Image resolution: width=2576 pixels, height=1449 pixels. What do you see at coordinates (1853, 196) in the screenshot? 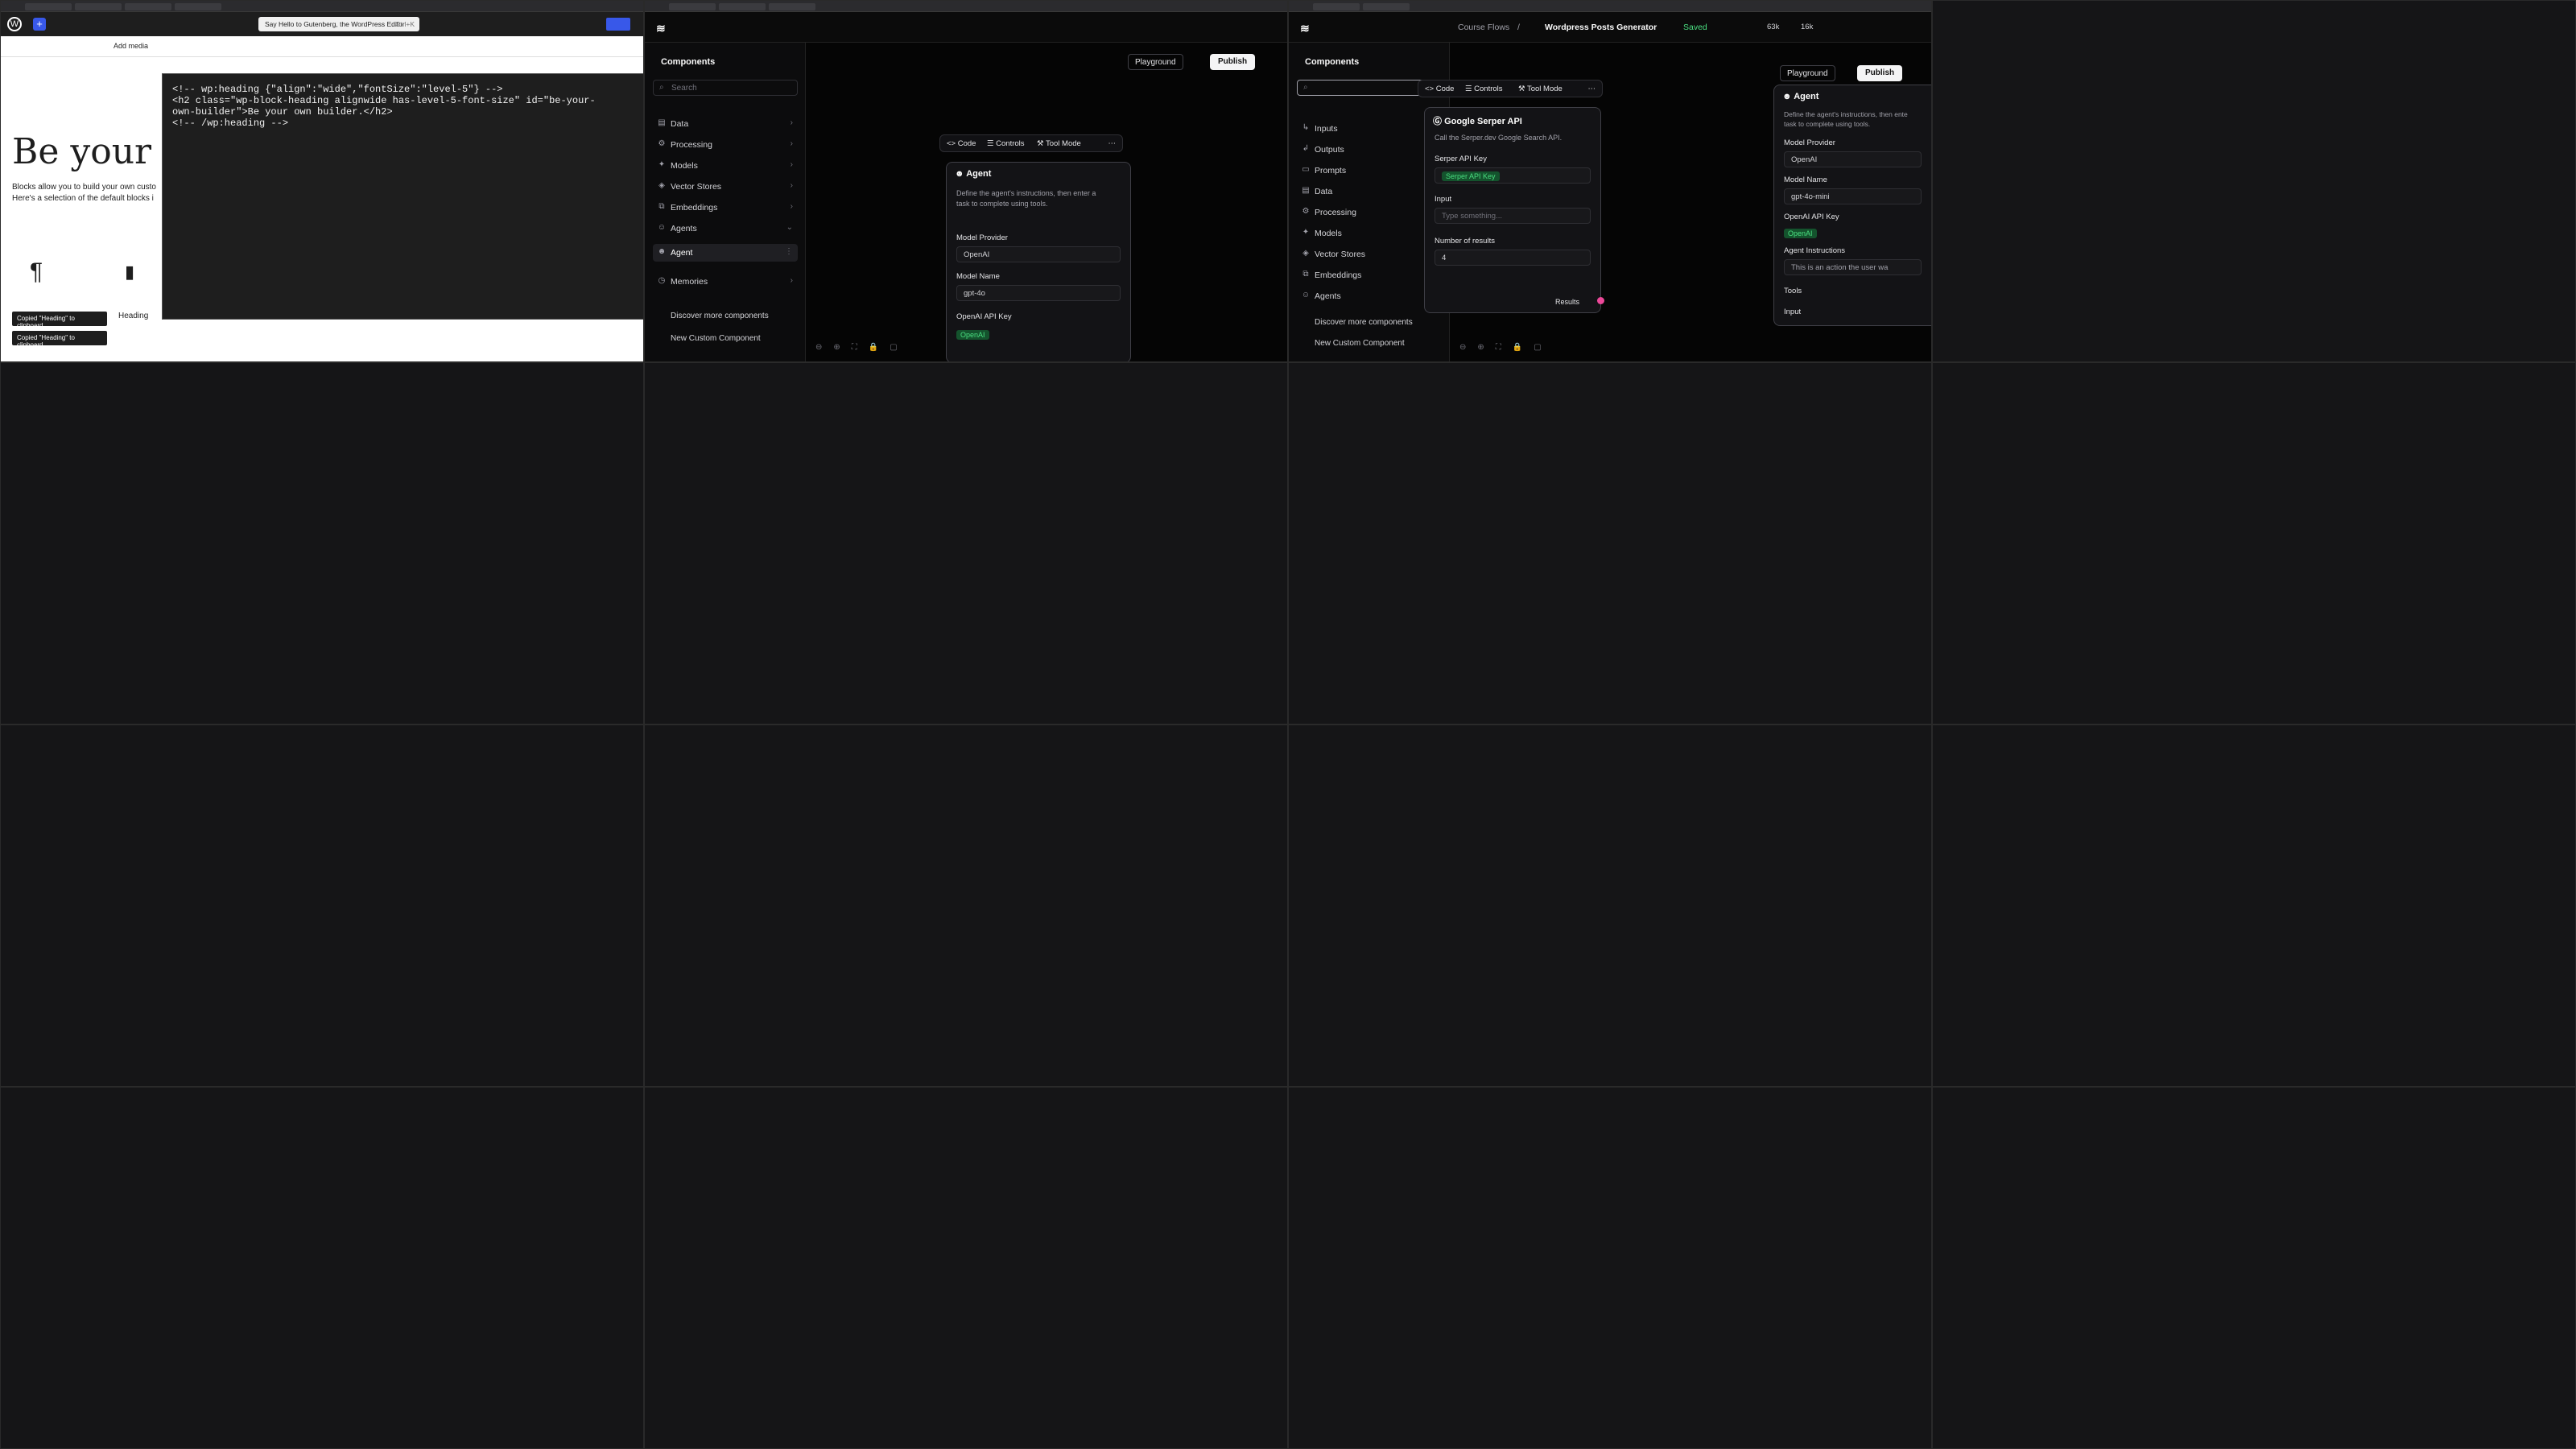
I see `model-name-select: gpt-4o-mini` at bounding box center [1853, 196].